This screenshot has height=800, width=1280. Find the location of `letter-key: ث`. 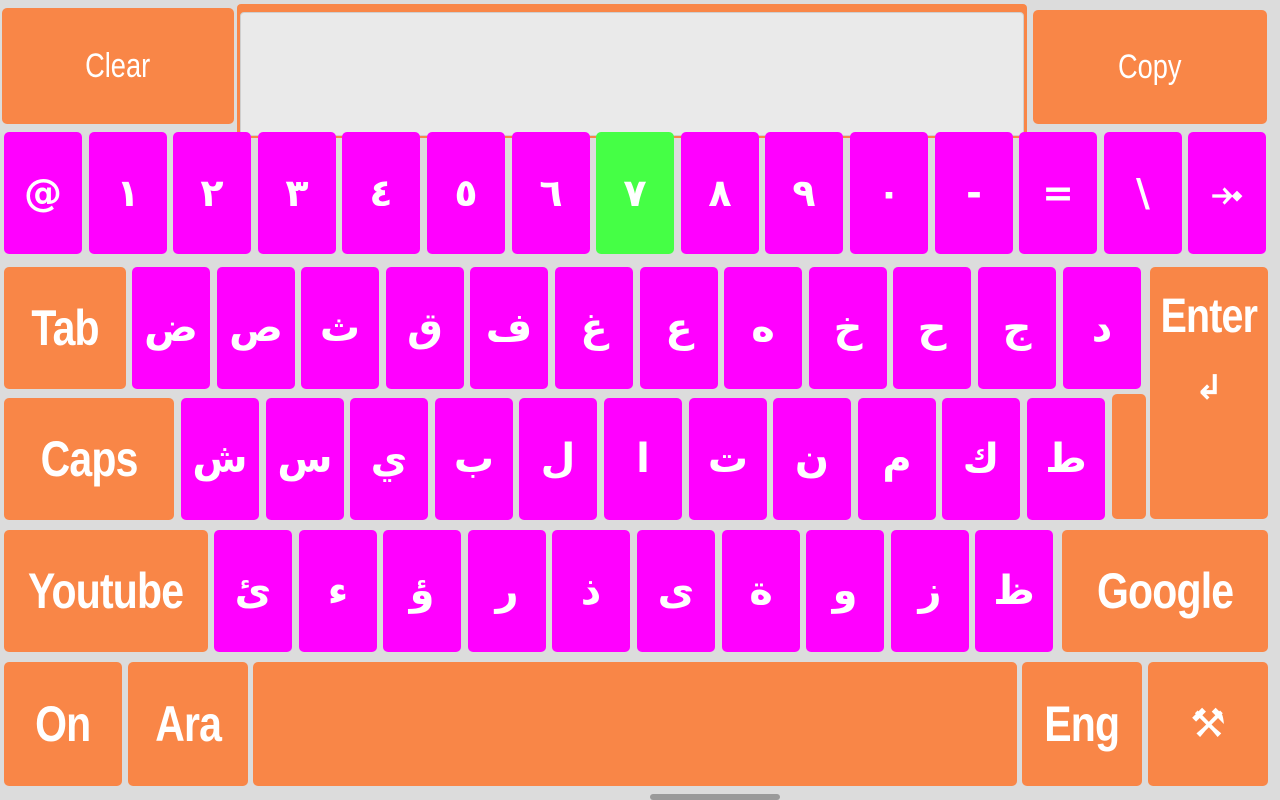

letter-key: ث is located at coordinates (340, 328).